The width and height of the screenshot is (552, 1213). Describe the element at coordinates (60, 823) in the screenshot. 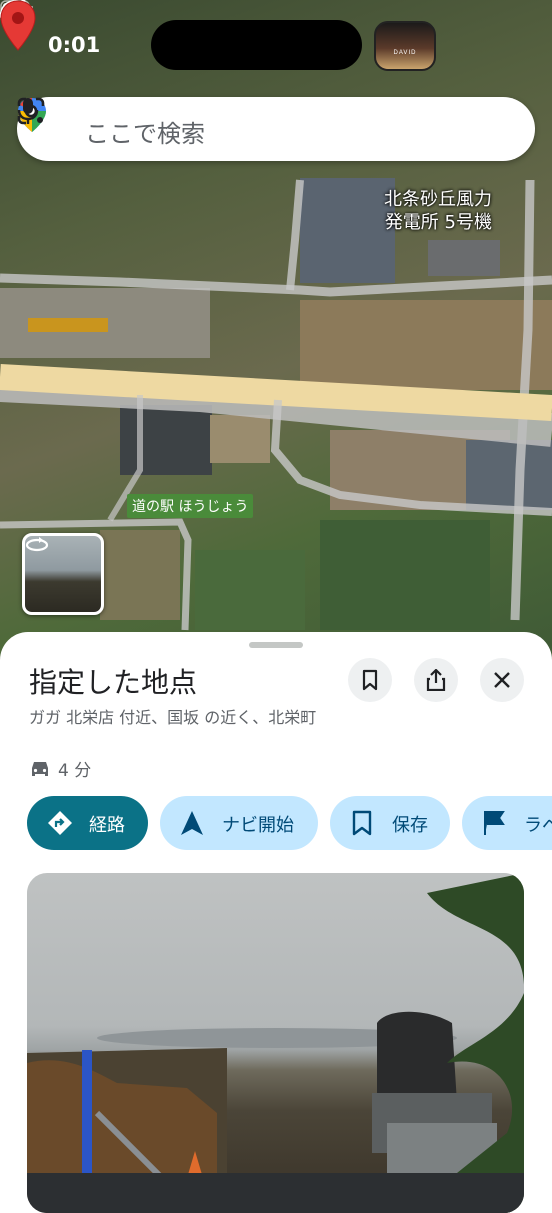

I see `directions-icon` at that location.